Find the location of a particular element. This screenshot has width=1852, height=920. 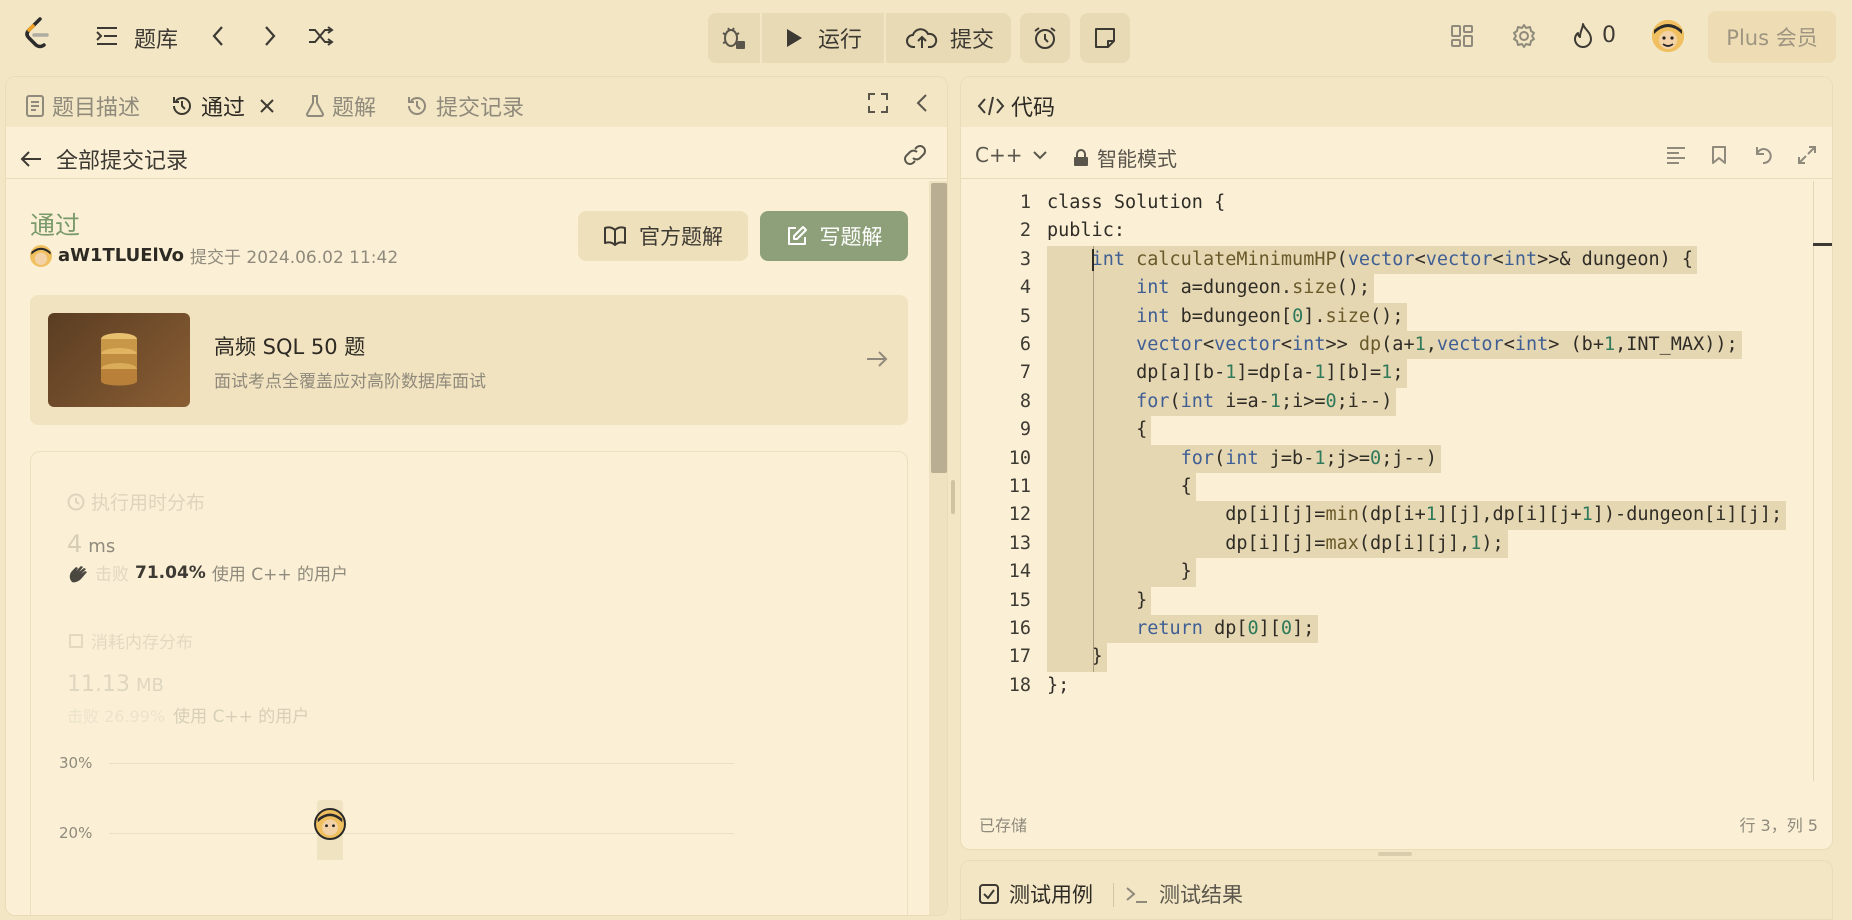

prev-problem-icon is located at coordinates (218, 36).